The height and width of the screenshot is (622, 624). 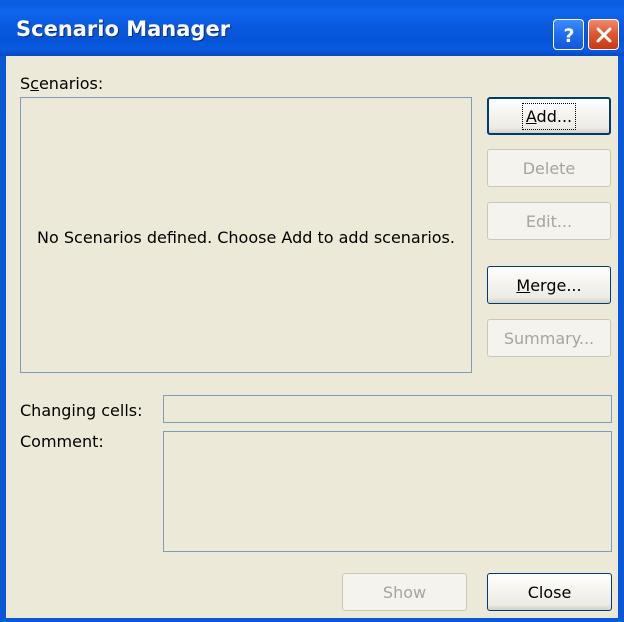 I want to click on title-bar: Scenario Manager ?, so click(x=312, y=28).